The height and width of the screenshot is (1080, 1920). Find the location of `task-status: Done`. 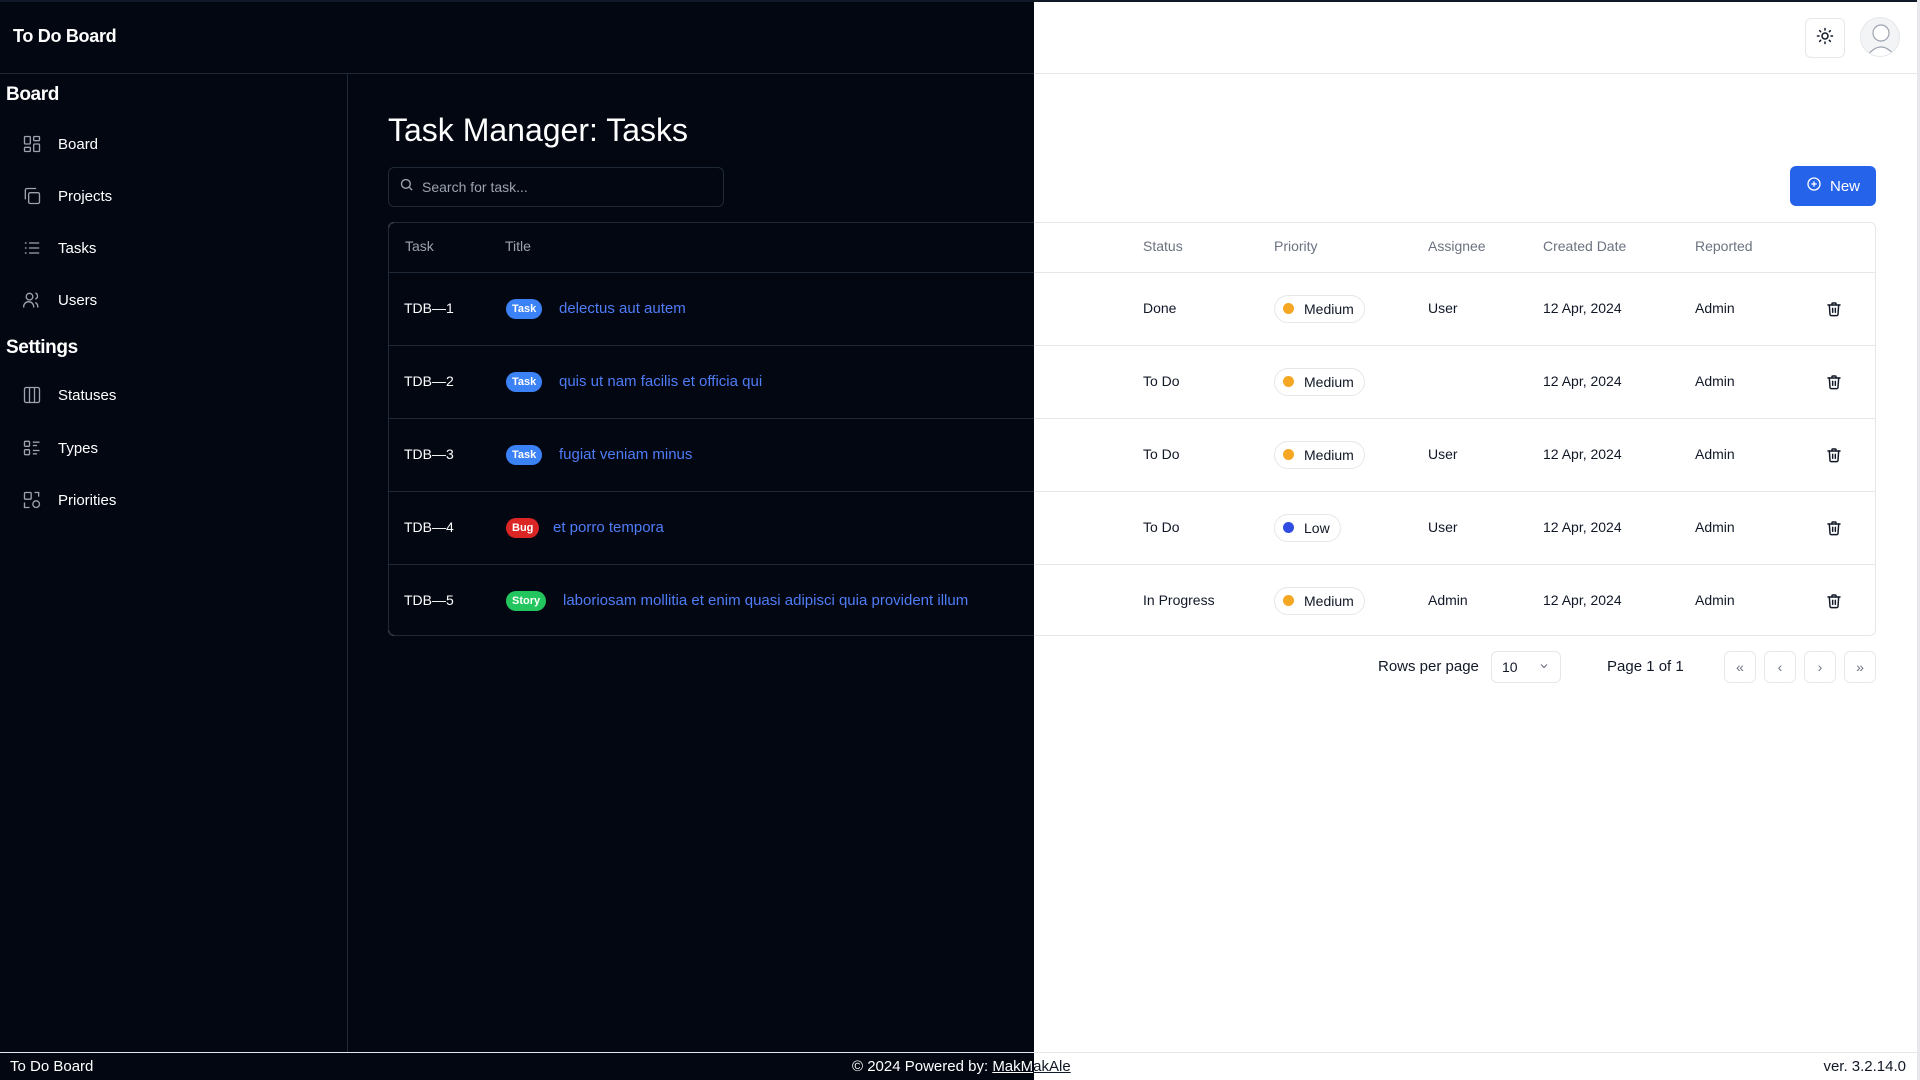

task-status: Done is located at coordinates (1160, 307).